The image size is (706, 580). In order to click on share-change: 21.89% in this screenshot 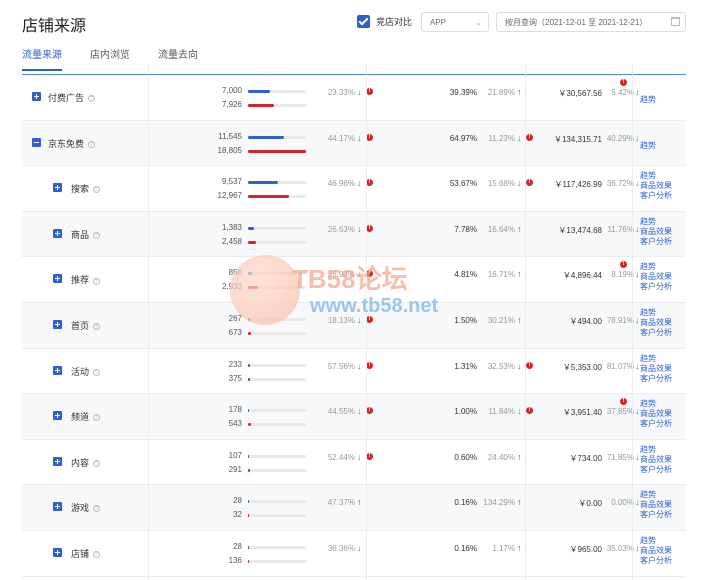, I will do `click(501, 92)`.